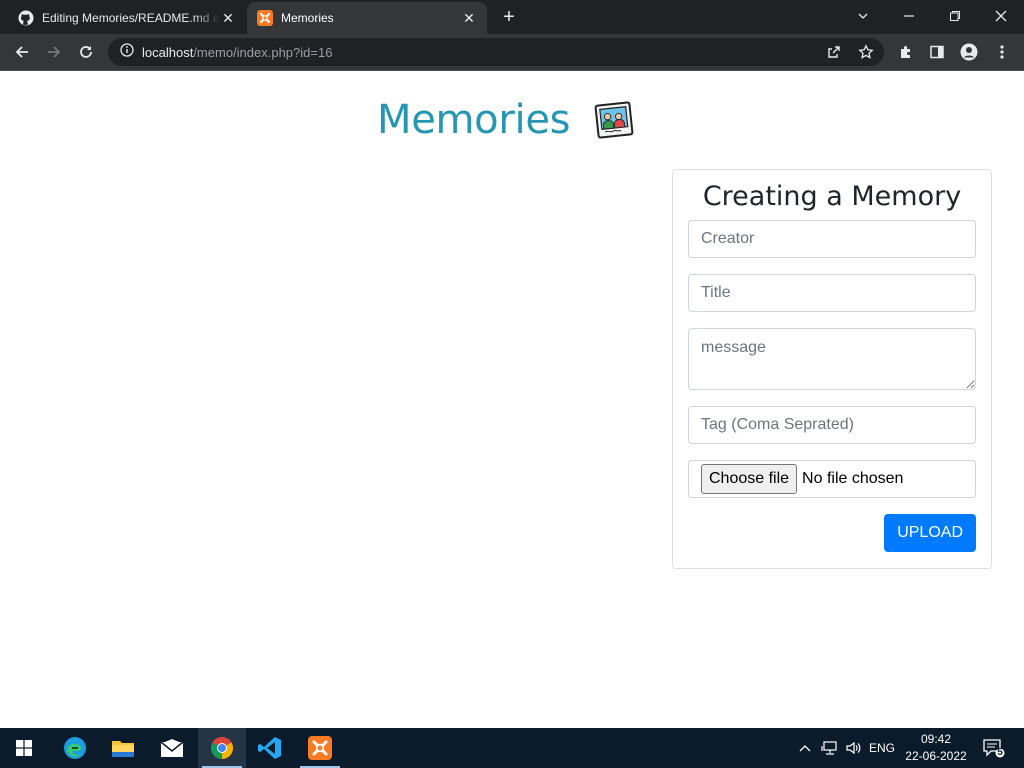 The width and height of the screenshot is (1024, 768). What do you see at coordinates (474, 120) in the screenshot?
I see `page-title: Memories` at bounding box center [474, 120].